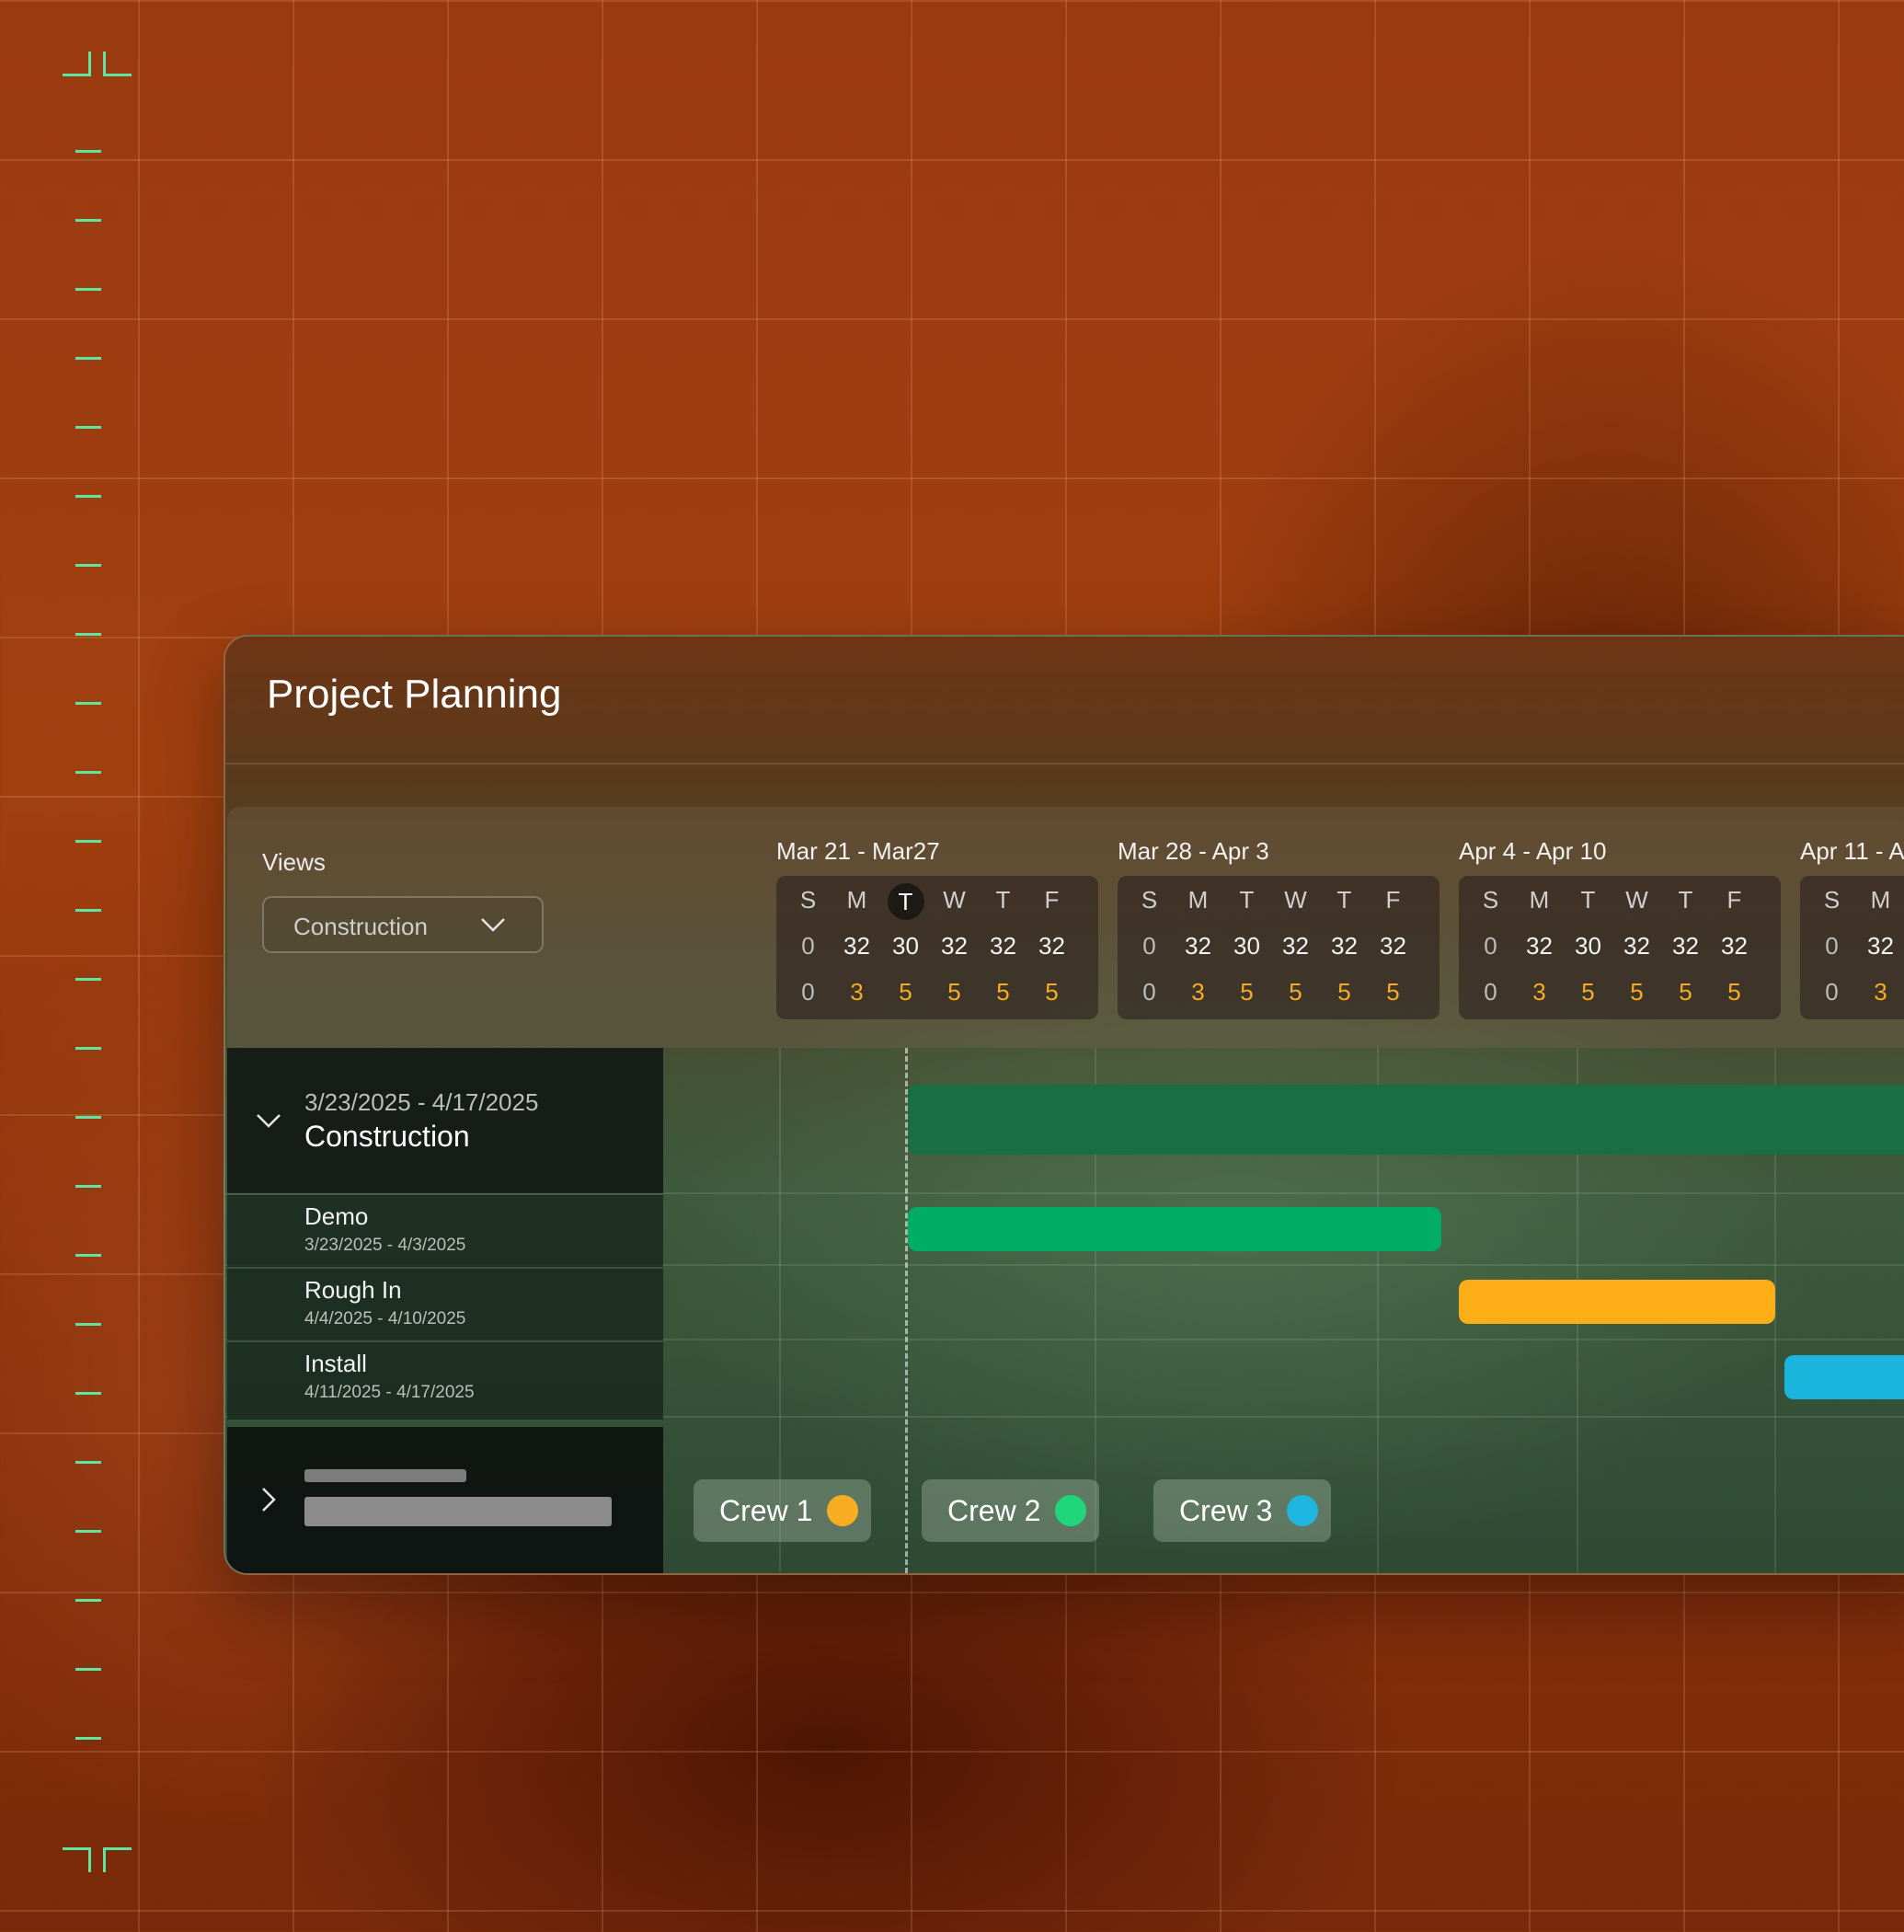 The height and width of the screenshot is (1932, 1904). What do you see at coordinates (783, 1510) in the screenshot?
I see `crew-1-chip: Crew 1` at bounding box center [783, 1510].